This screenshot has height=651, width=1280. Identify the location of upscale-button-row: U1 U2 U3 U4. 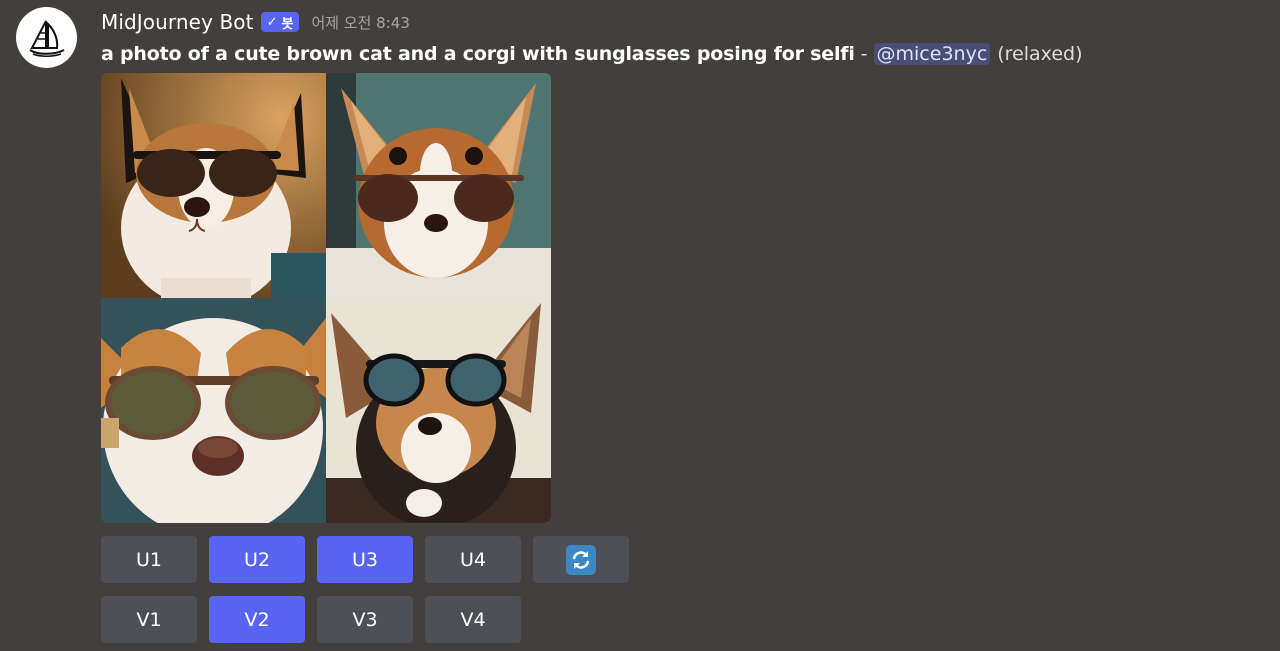
(365, 559).